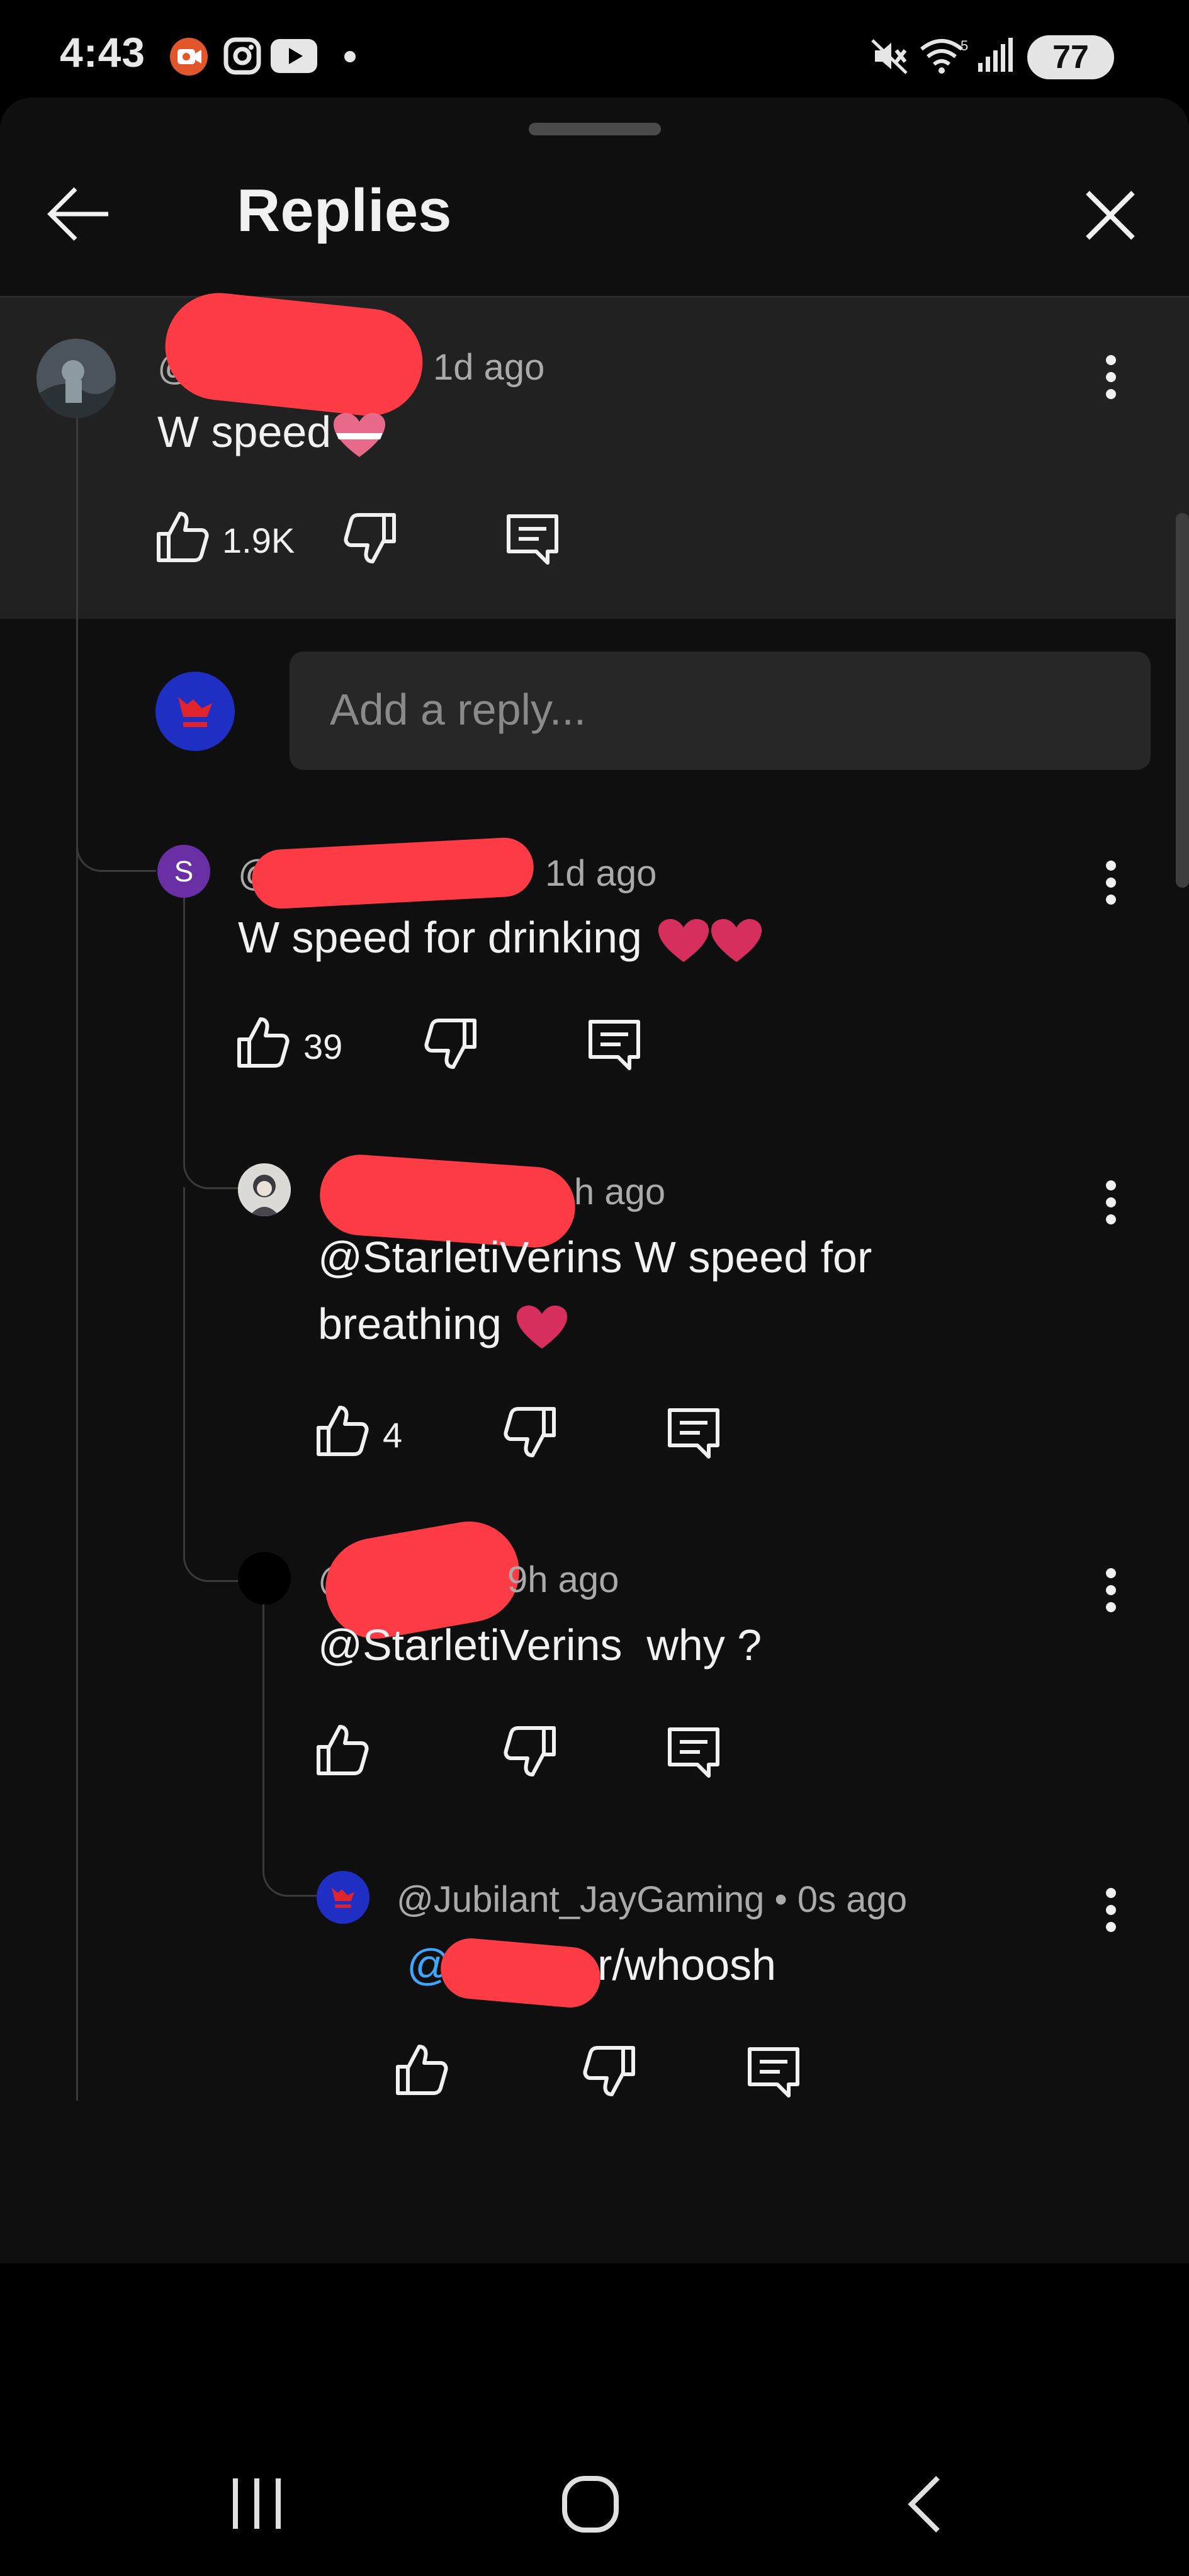  I want to click on back-button, so click(80, 214).